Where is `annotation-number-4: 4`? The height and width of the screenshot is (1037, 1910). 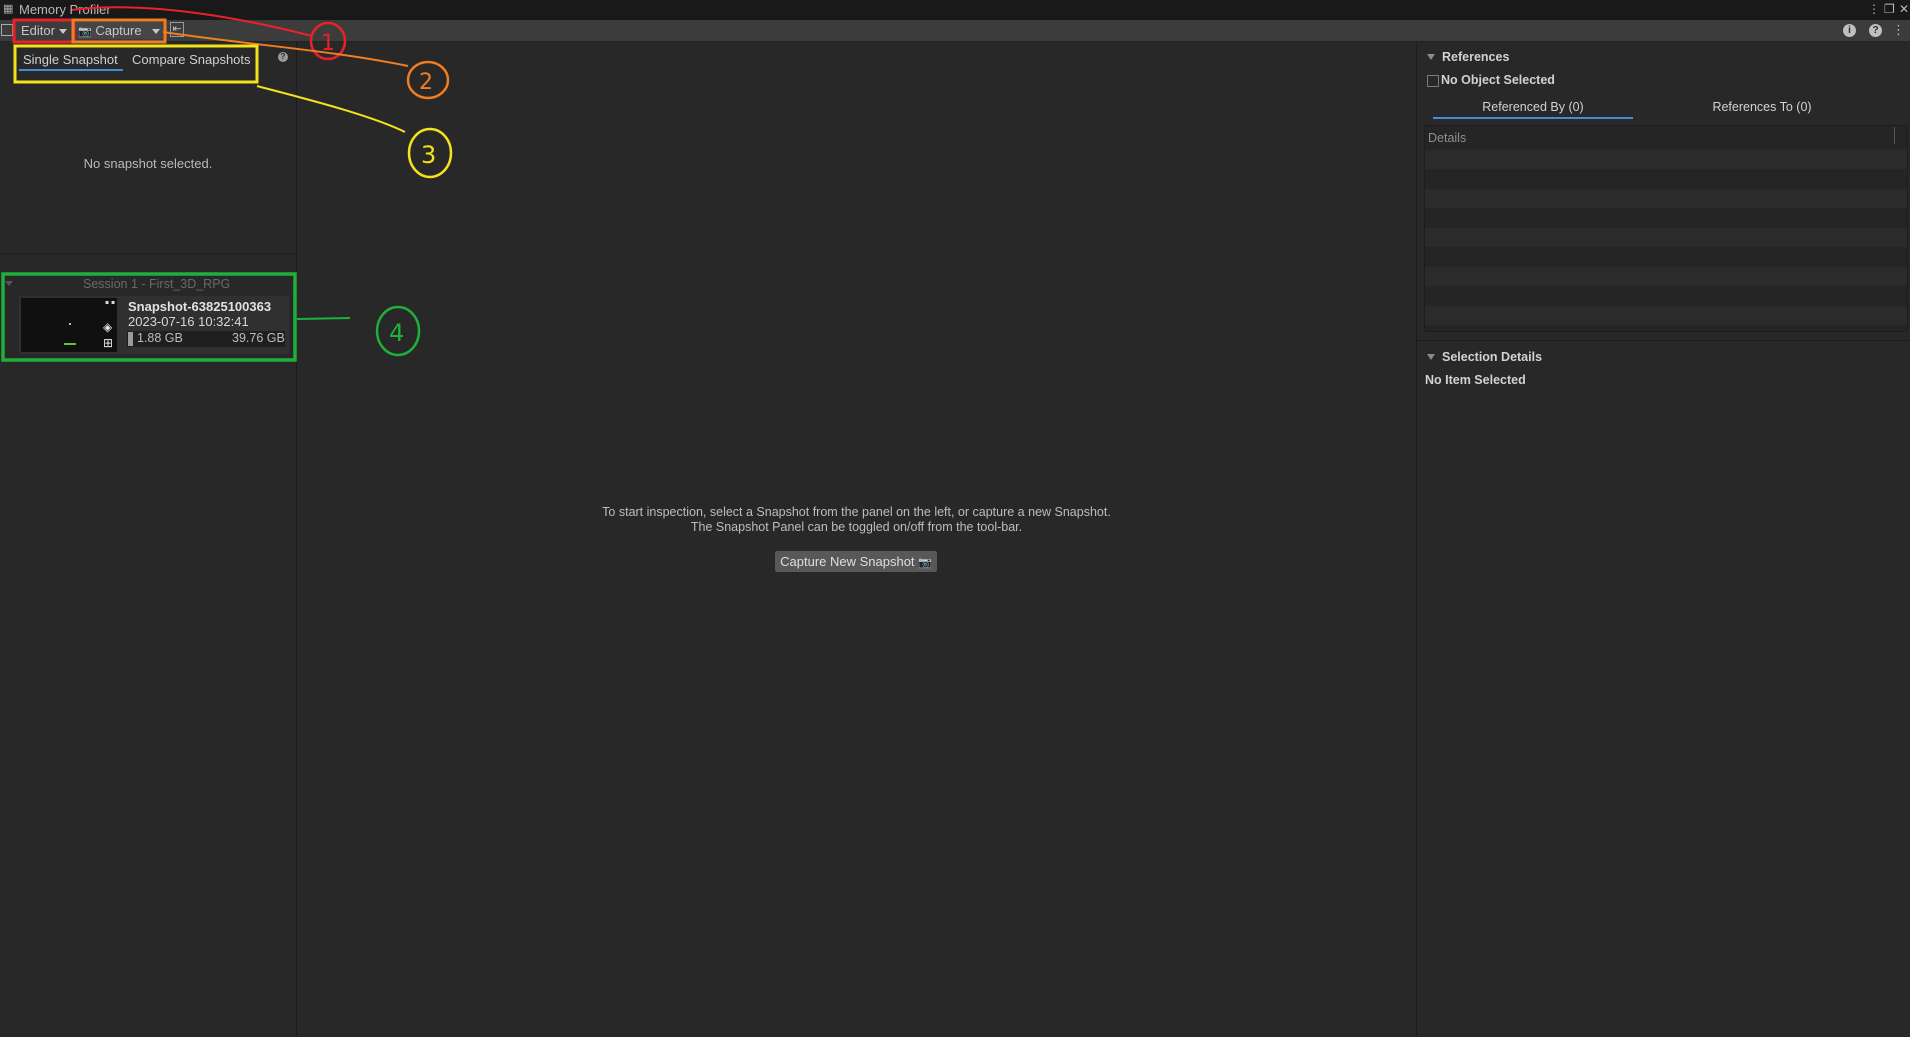 annotation-number-4: 4 is located at coordinates (396, 333).